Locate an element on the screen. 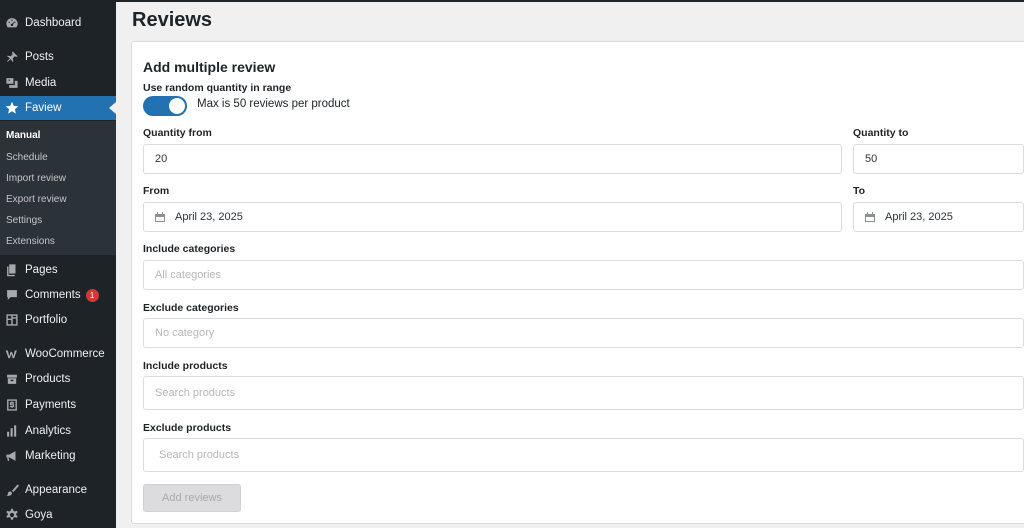  sidebar-item-label: Products is located at coordinates (48, 379).